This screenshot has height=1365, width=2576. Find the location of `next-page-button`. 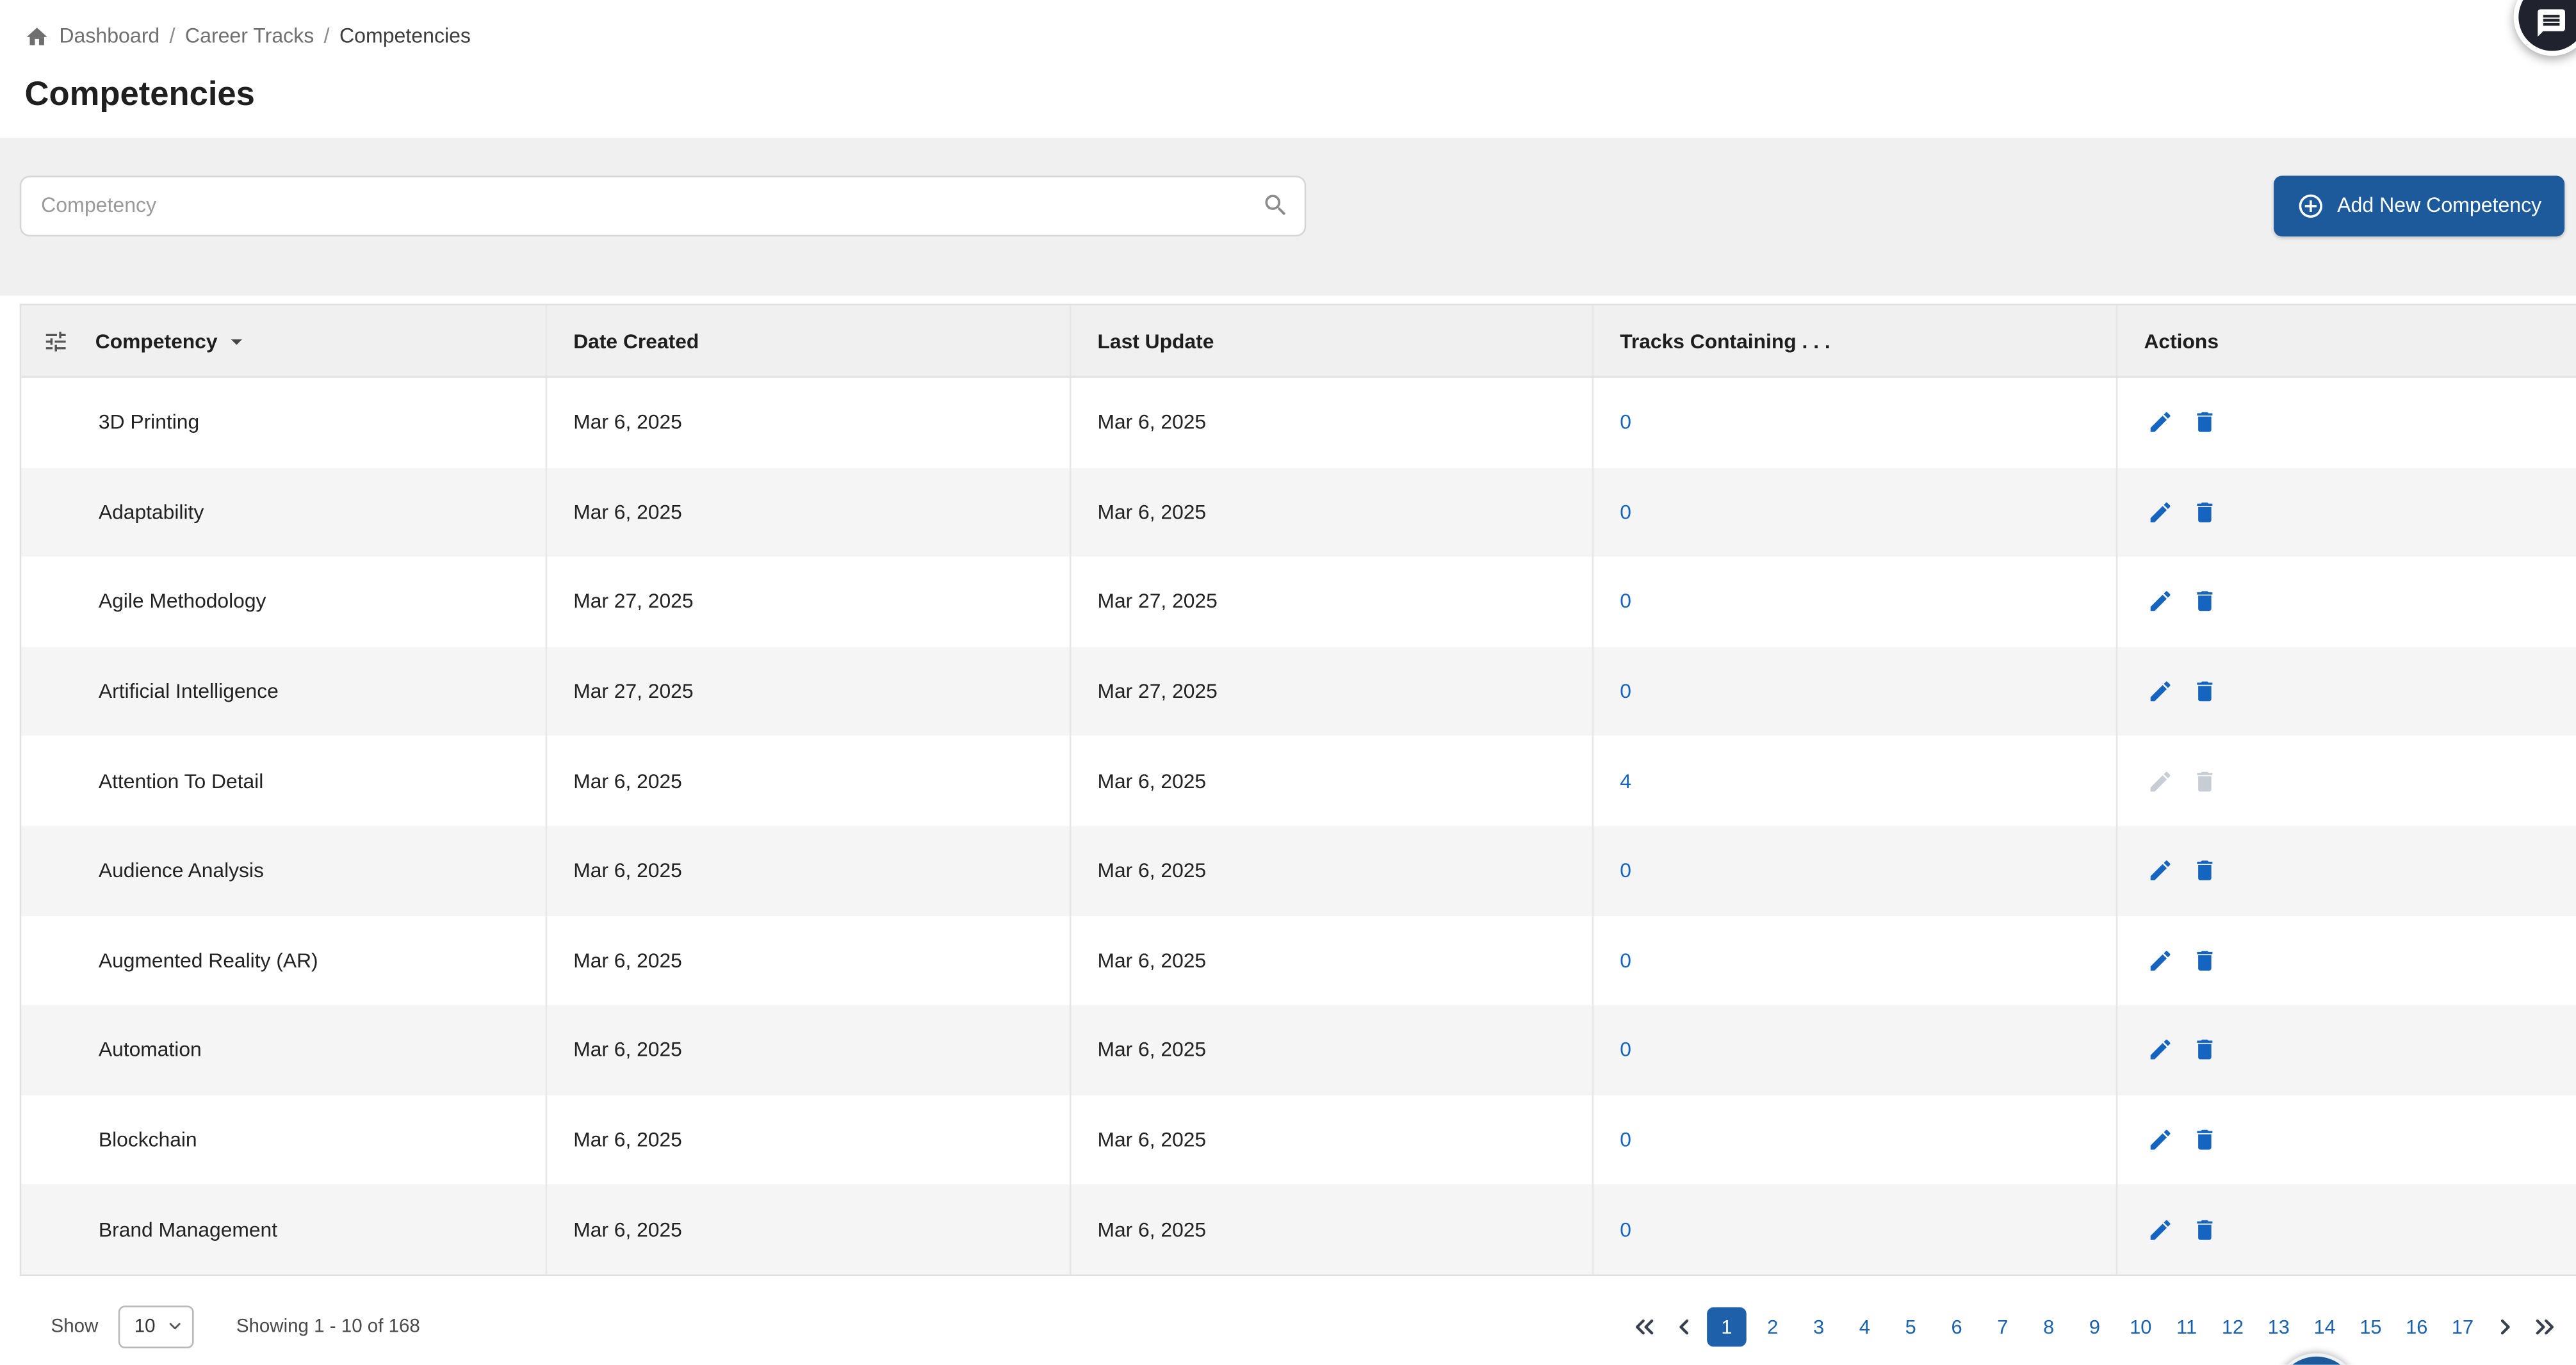

next-page-button is located at coordinates (2505, 1327).